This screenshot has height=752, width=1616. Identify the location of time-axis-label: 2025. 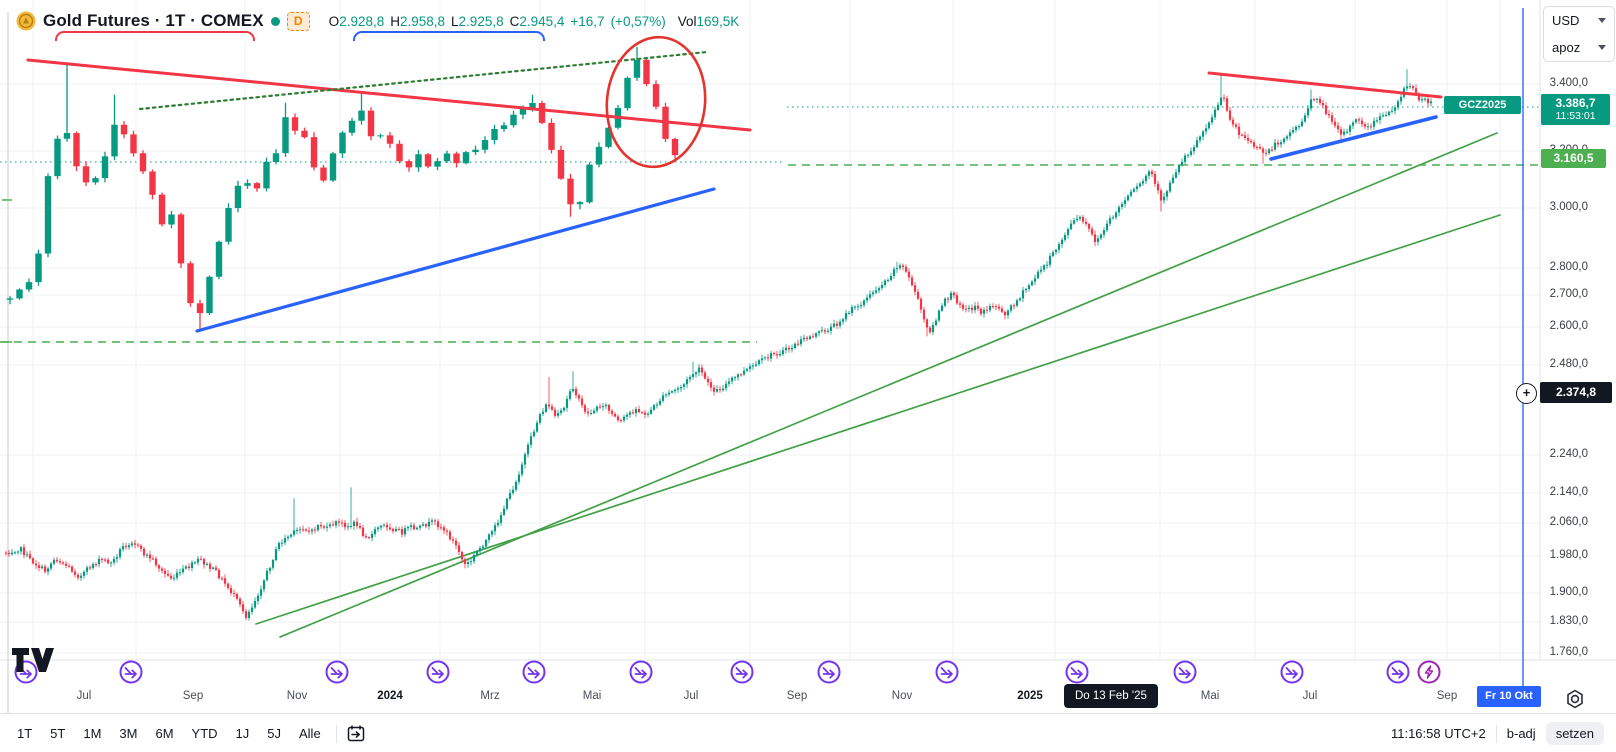
(1030, 696).